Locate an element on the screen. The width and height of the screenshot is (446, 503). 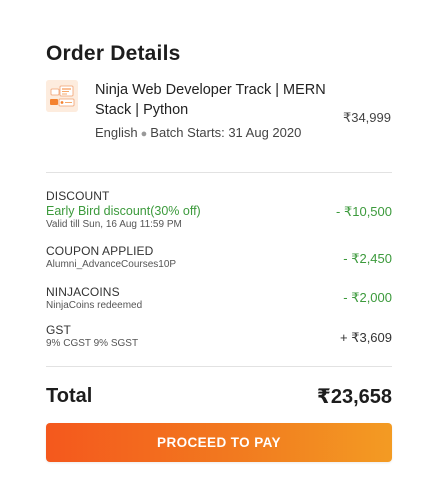
coupon-label: COUPON APPLIED is located at coordinates (100, 251).